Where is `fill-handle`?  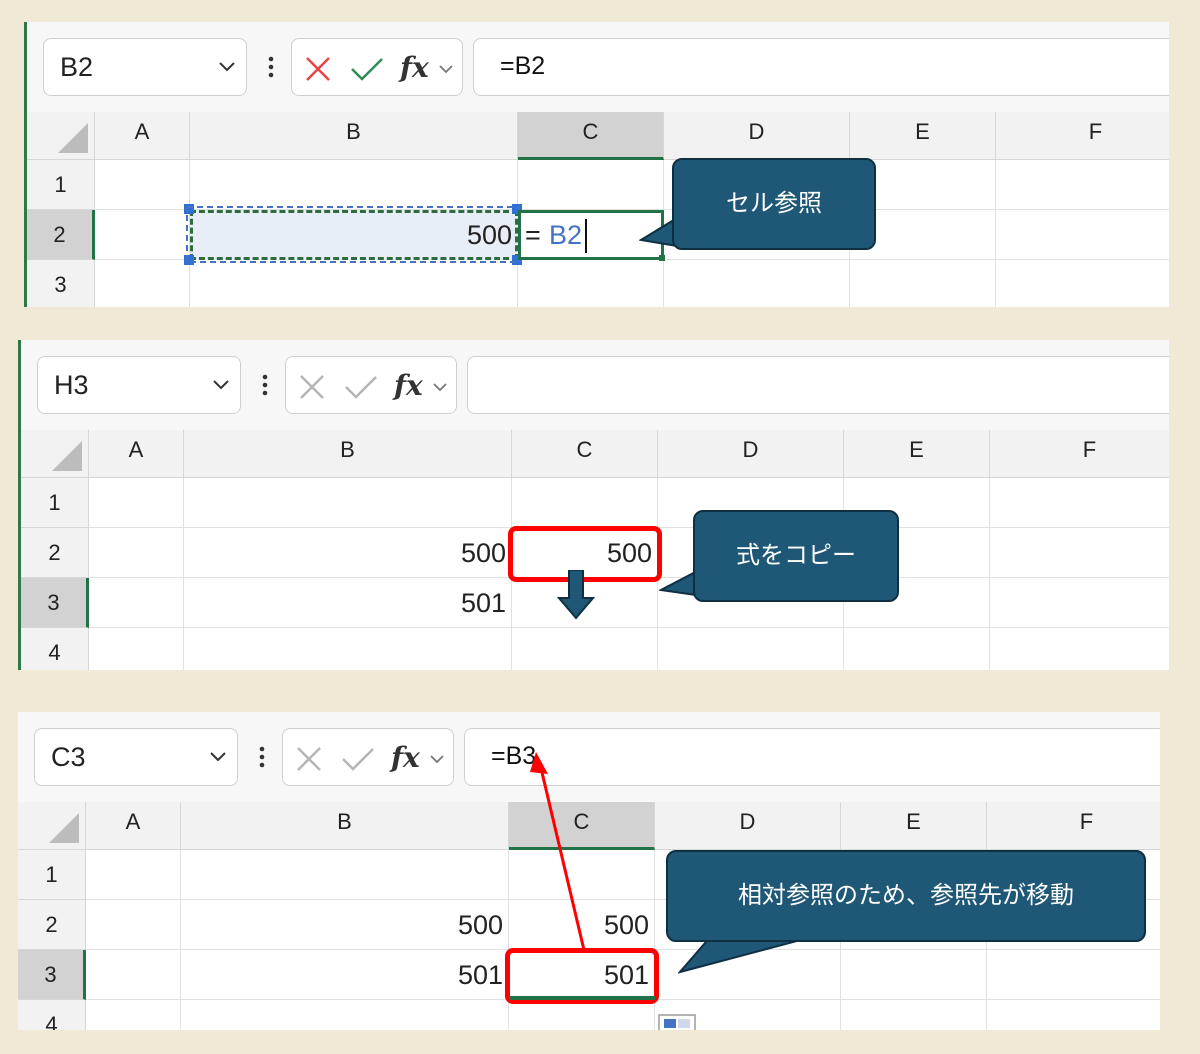 fill-handle is located at coordinates (662, 258).